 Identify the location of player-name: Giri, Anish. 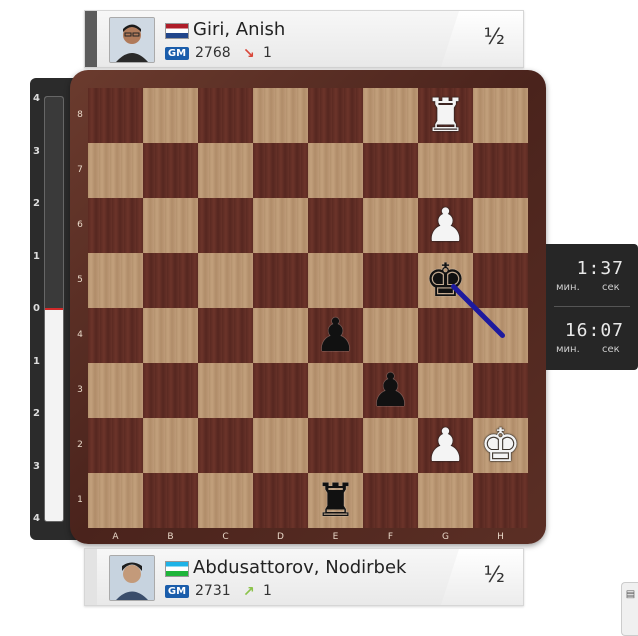
(239, 29).